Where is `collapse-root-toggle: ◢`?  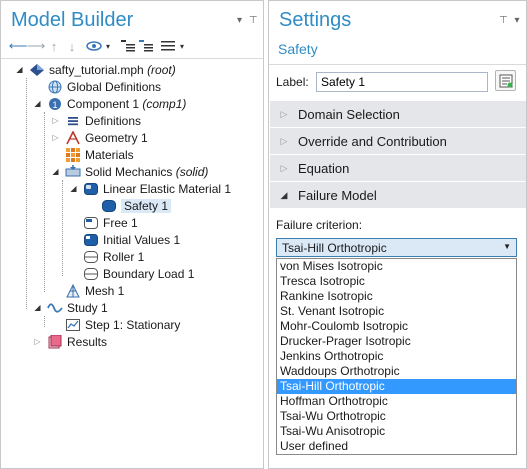 collapse-root-toggle: ◢ is located at coordinates (19, 69).